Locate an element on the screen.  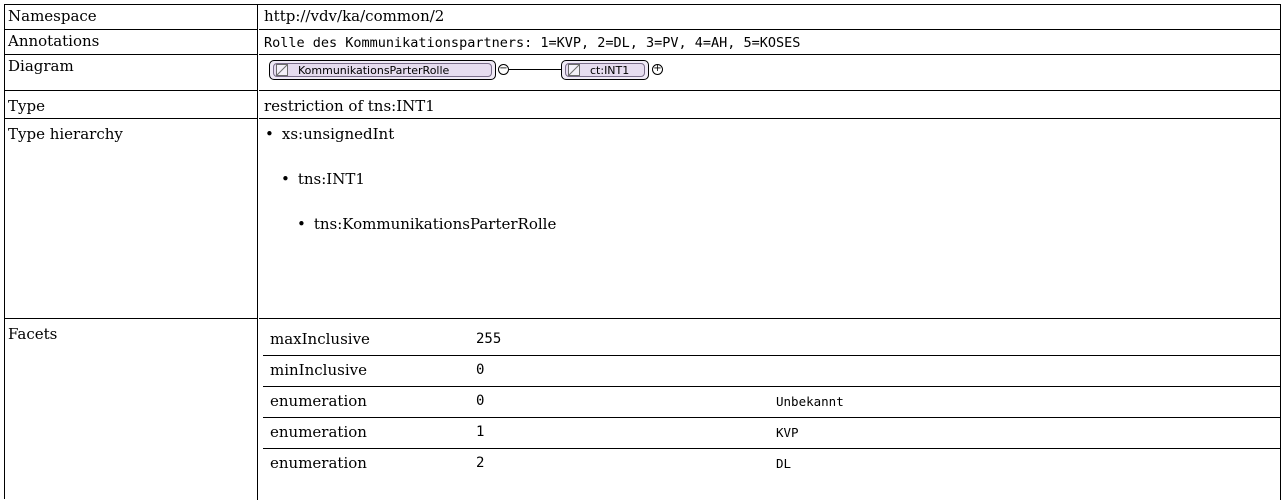
hierarchy-link: tns:INT1 is located at coordinates (331, 179).